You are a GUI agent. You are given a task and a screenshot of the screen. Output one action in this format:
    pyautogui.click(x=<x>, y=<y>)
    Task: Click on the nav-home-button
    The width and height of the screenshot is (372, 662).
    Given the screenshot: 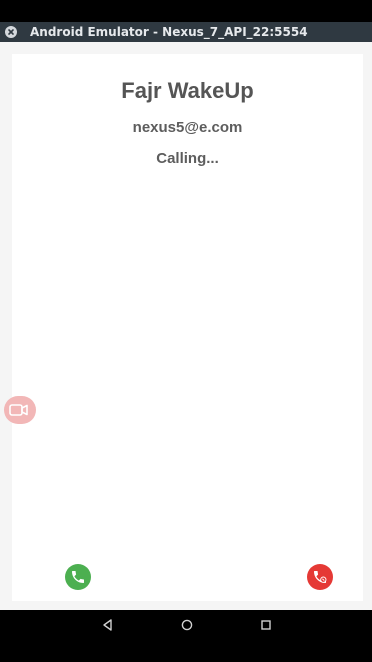 What is the action you would take?
    pyautogui.click(x=187, y=625)
    